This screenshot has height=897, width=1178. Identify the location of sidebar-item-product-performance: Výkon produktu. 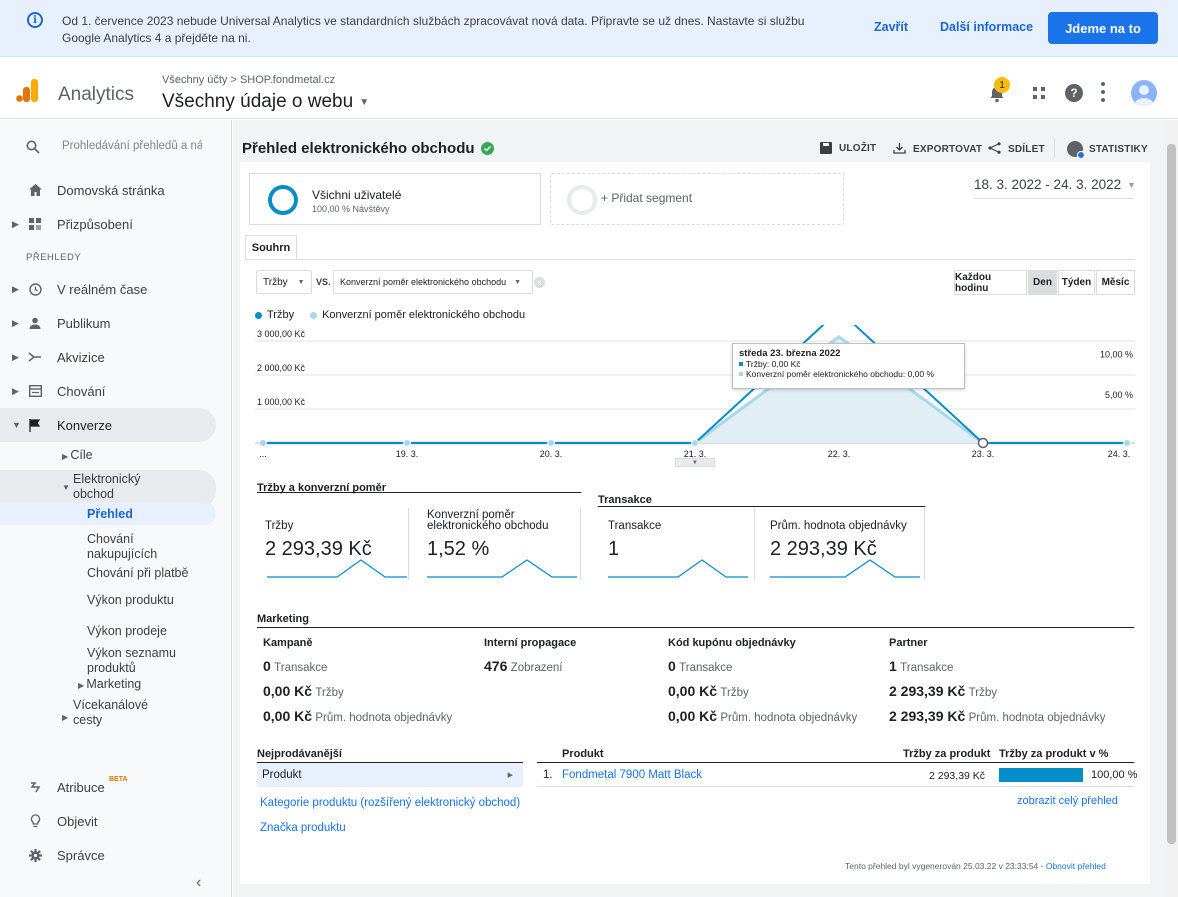
(130, 600).